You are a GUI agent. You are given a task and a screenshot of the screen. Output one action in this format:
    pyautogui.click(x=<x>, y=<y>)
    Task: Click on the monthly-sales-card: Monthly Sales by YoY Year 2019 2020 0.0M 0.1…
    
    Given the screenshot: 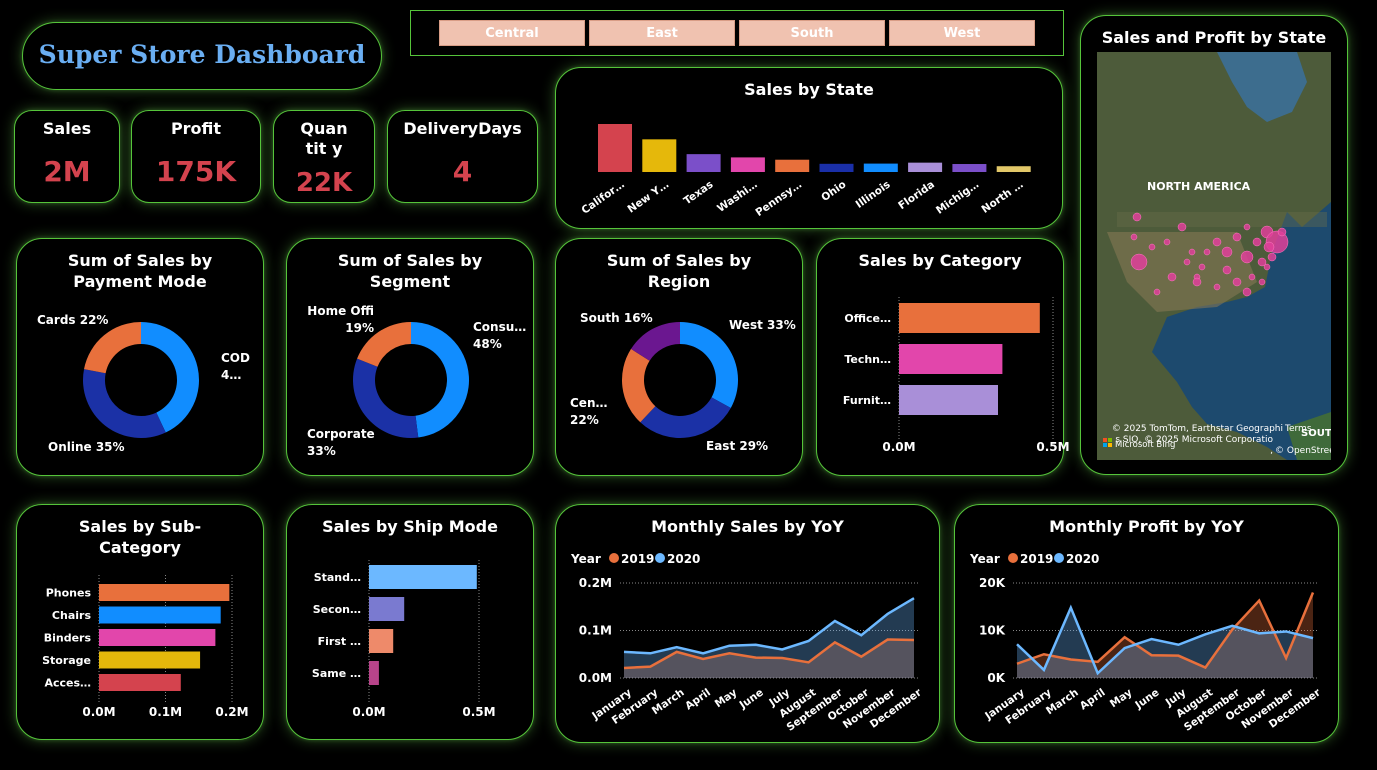 What is the action you would take?
    pyautogui.click(x=747, y=623)
    